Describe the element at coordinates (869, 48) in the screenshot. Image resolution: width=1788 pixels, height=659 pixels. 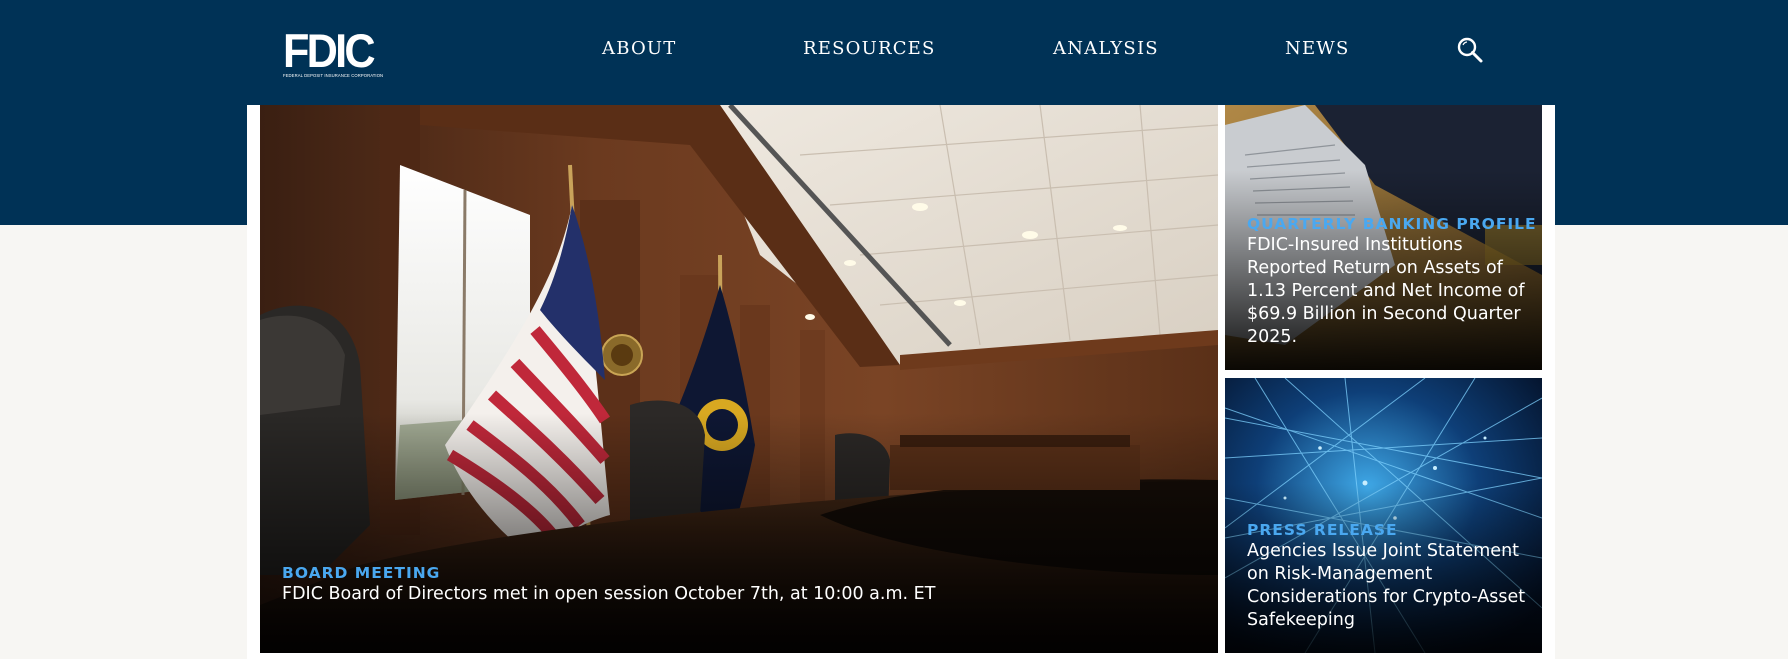
I see `nav-resources: RESOURCES` at that location.